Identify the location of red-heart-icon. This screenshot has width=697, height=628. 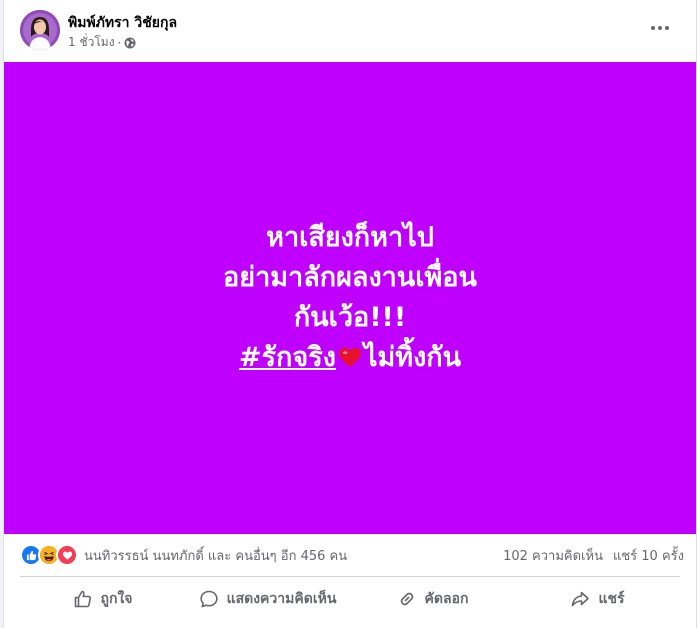
(350, 357).